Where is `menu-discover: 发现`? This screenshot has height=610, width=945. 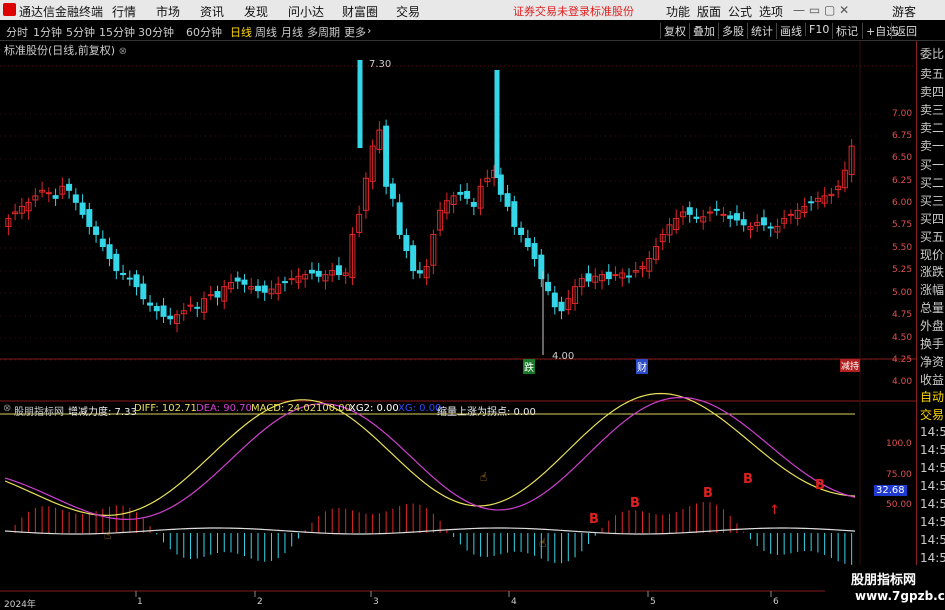 menu-discover: 发现 is located at coordinates (256, 11).